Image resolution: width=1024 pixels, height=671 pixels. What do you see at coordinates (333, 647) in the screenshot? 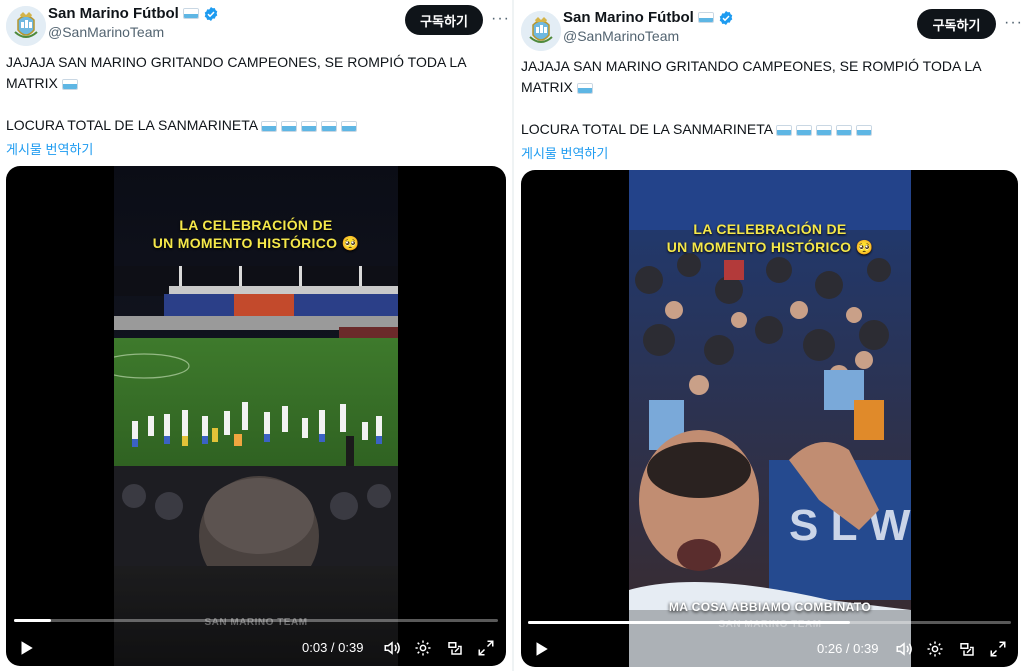
I see `video-time: 0:03 / 0:39` at bounding box center [333, 647].